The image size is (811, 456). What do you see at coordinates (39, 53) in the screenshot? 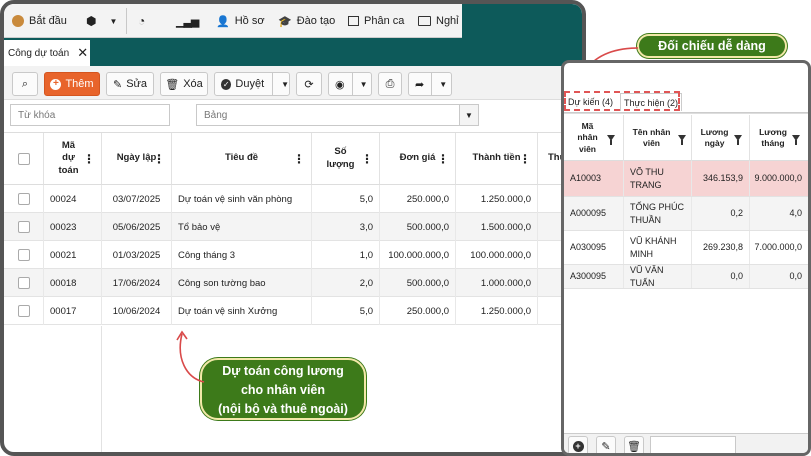
I see `tab-estimate-label: Công dự toán` at bounding box center [39, 53].